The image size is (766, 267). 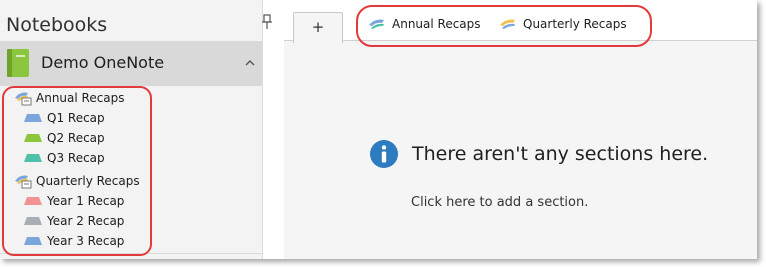 I want to click on section-group-label: Quarterly Recaps, so click(x=88, y=181).